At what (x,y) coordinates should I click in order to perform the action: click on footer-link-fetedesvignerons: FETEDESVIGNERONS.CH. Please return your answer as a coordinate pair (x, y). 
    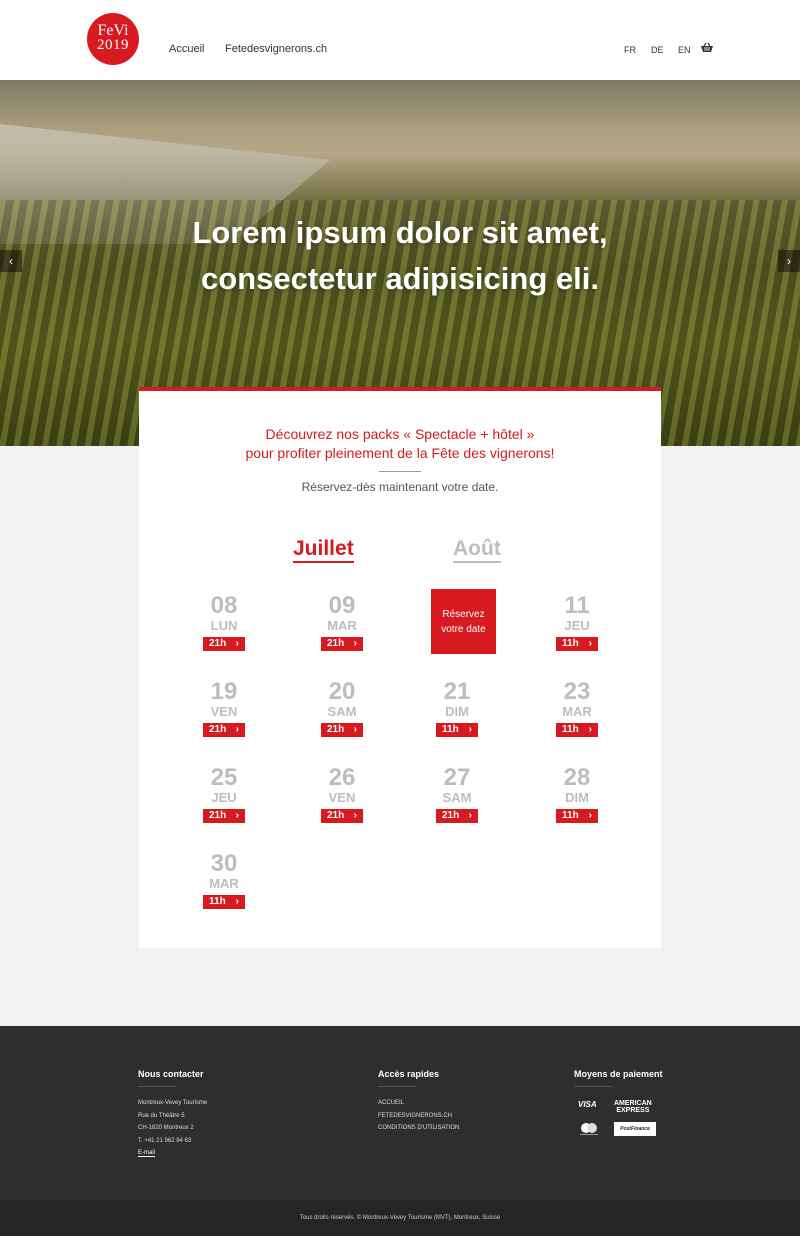
    Looking at the image, I should click on (418, 1116).